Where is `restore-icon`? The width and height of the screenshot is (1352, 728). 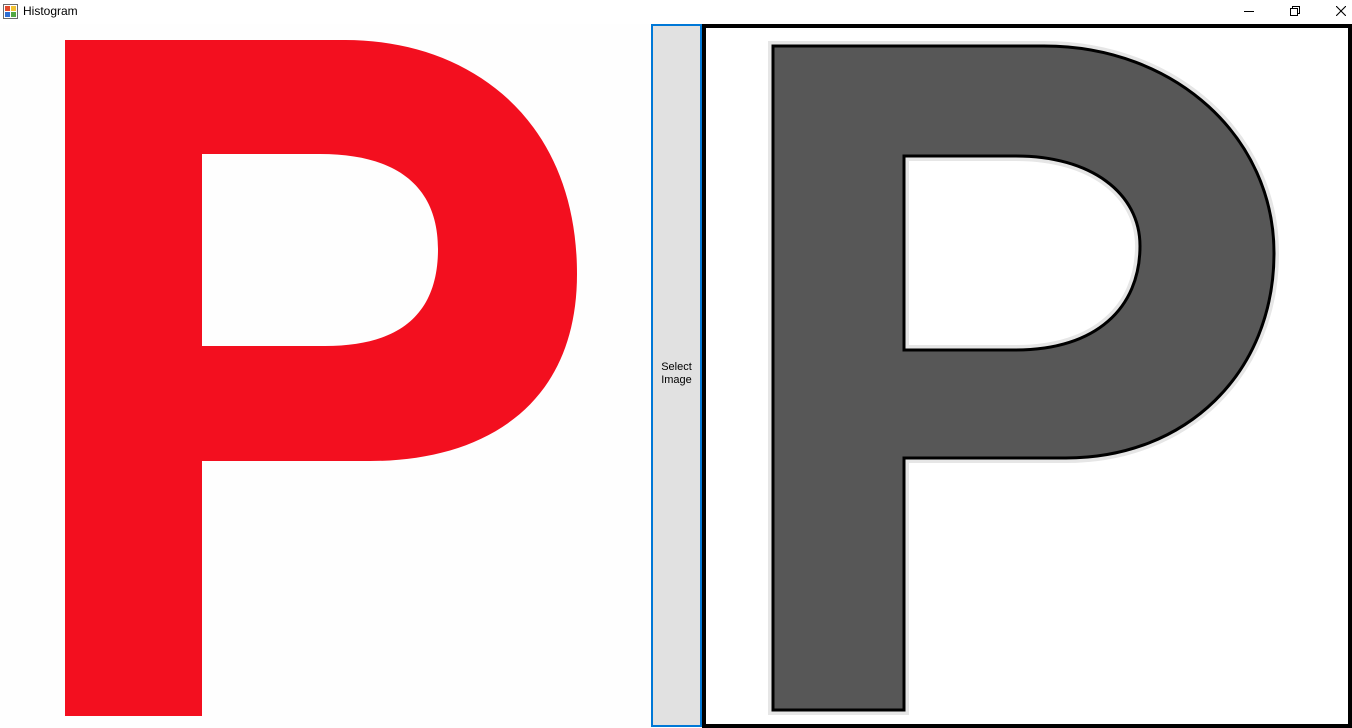 restore-icon is located at coordinates (1295, 11).